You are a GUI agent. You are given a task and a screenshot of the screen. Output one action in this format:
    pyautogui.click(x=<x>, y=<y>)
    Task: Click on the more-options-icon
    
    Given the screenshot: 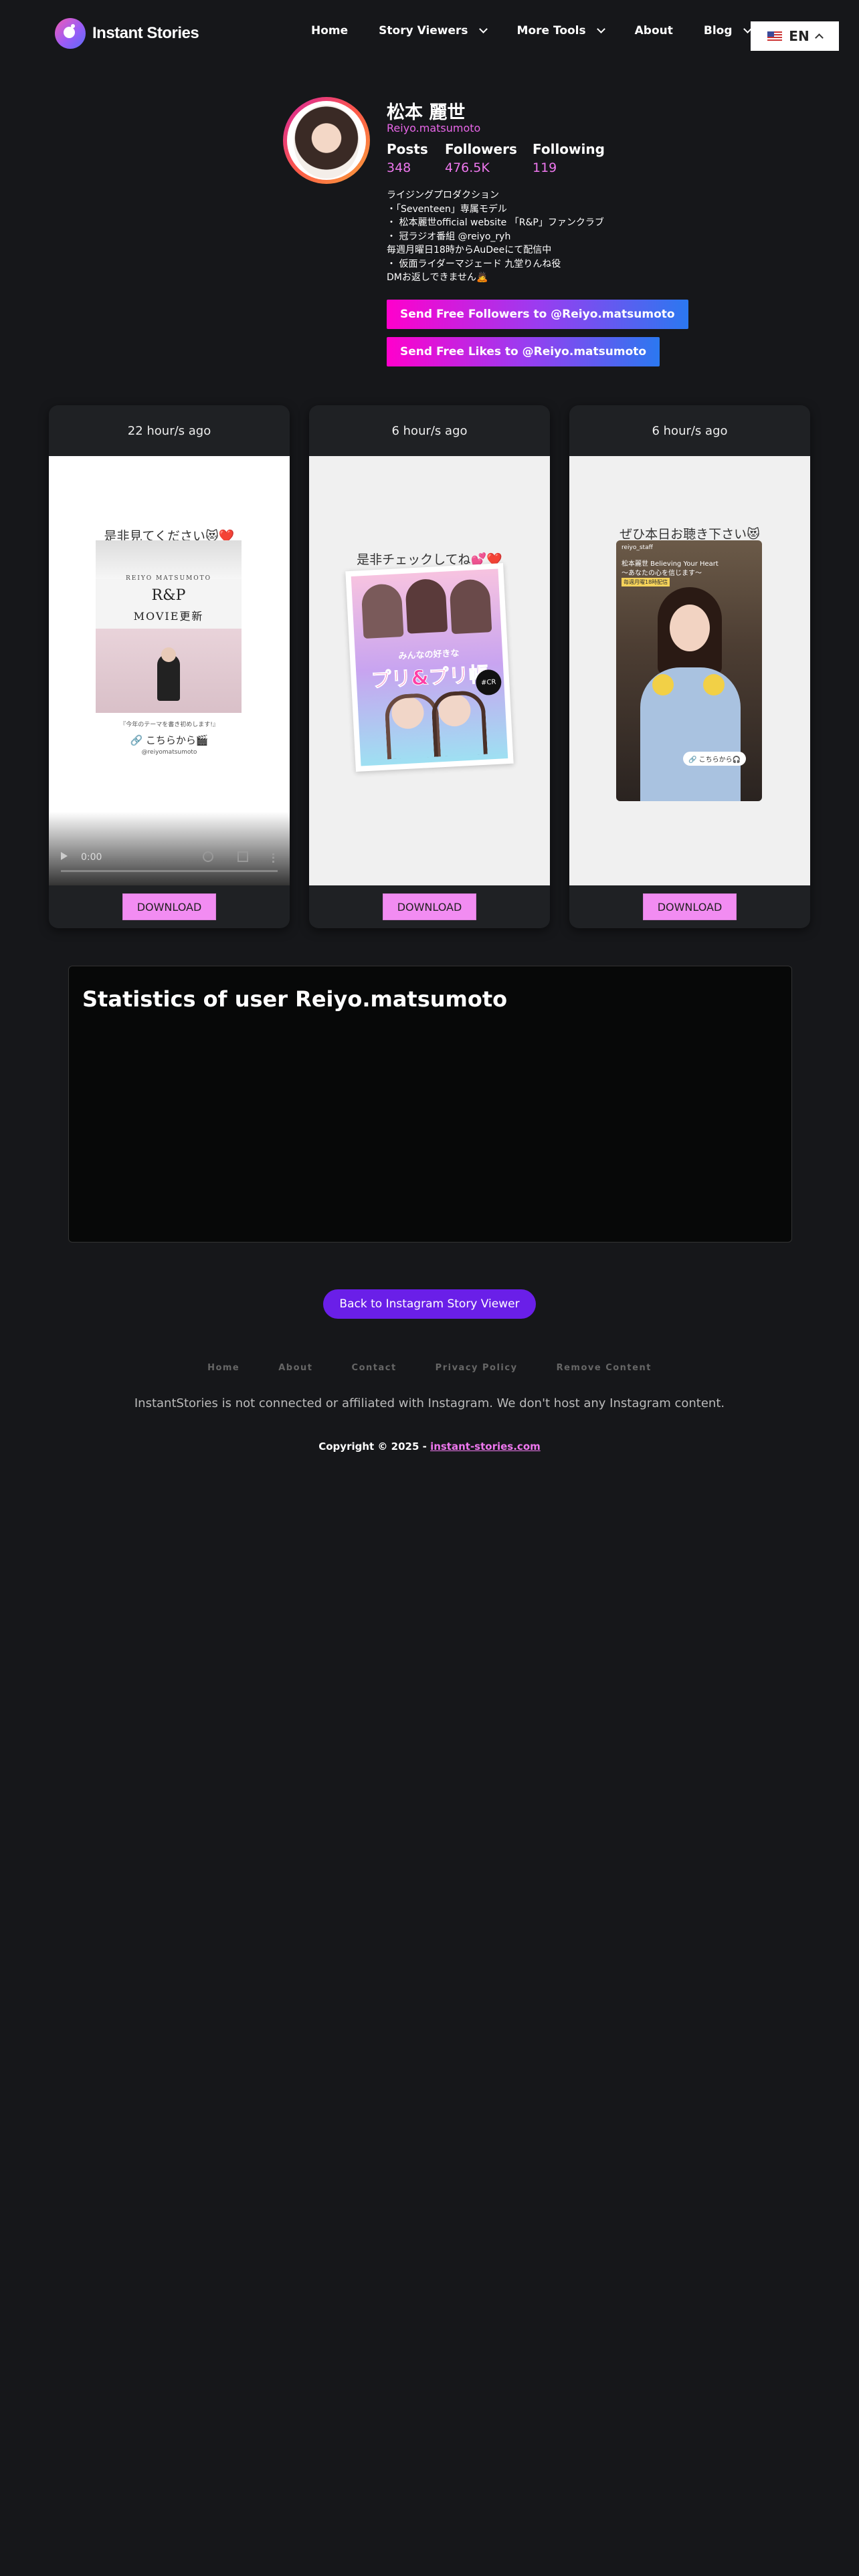 What is the action you would take?
    pyautogui.click(x=274, y=858)
    